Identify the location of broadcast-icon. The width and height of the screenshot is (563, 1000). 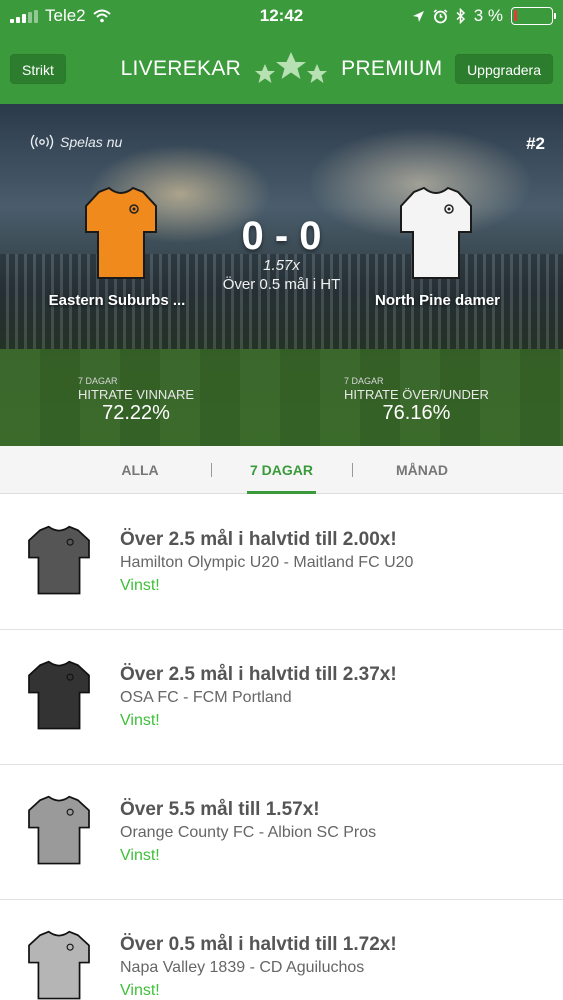
(42, 142).